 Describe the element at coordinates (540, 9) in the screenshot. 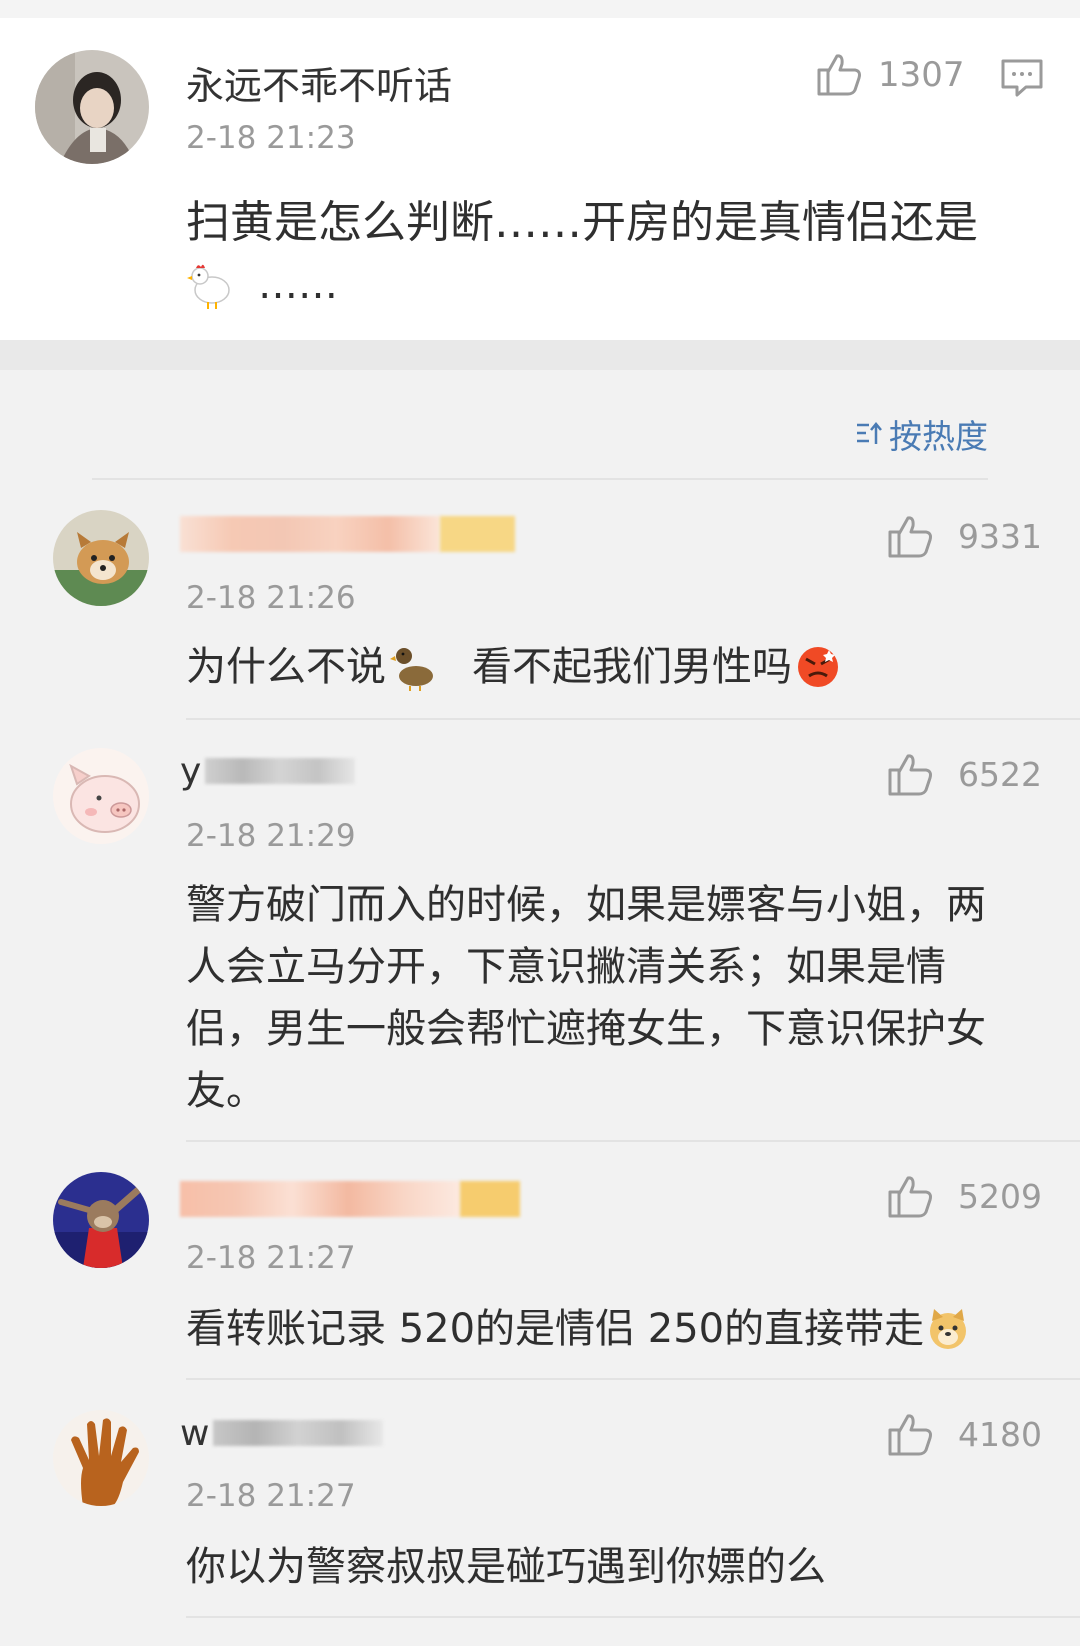

I see `top-strip` at that location.